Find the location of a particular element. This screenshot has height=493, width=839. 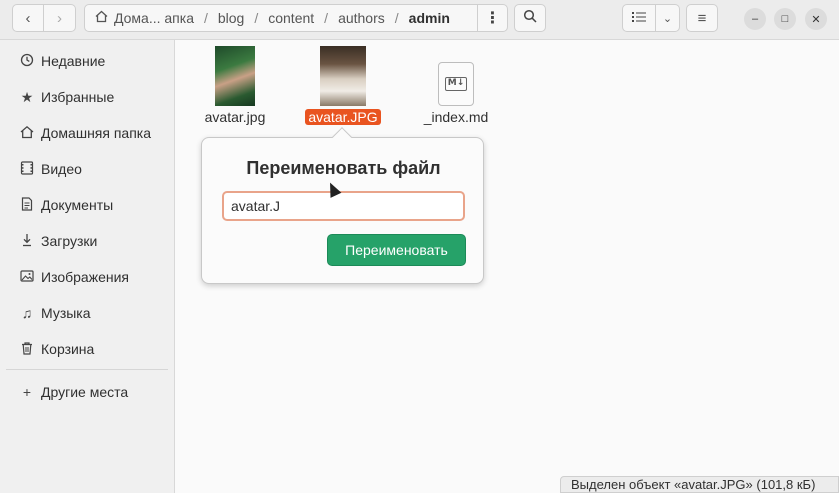

breadcrumb-blog: blog is located at coordinates (231, 18).